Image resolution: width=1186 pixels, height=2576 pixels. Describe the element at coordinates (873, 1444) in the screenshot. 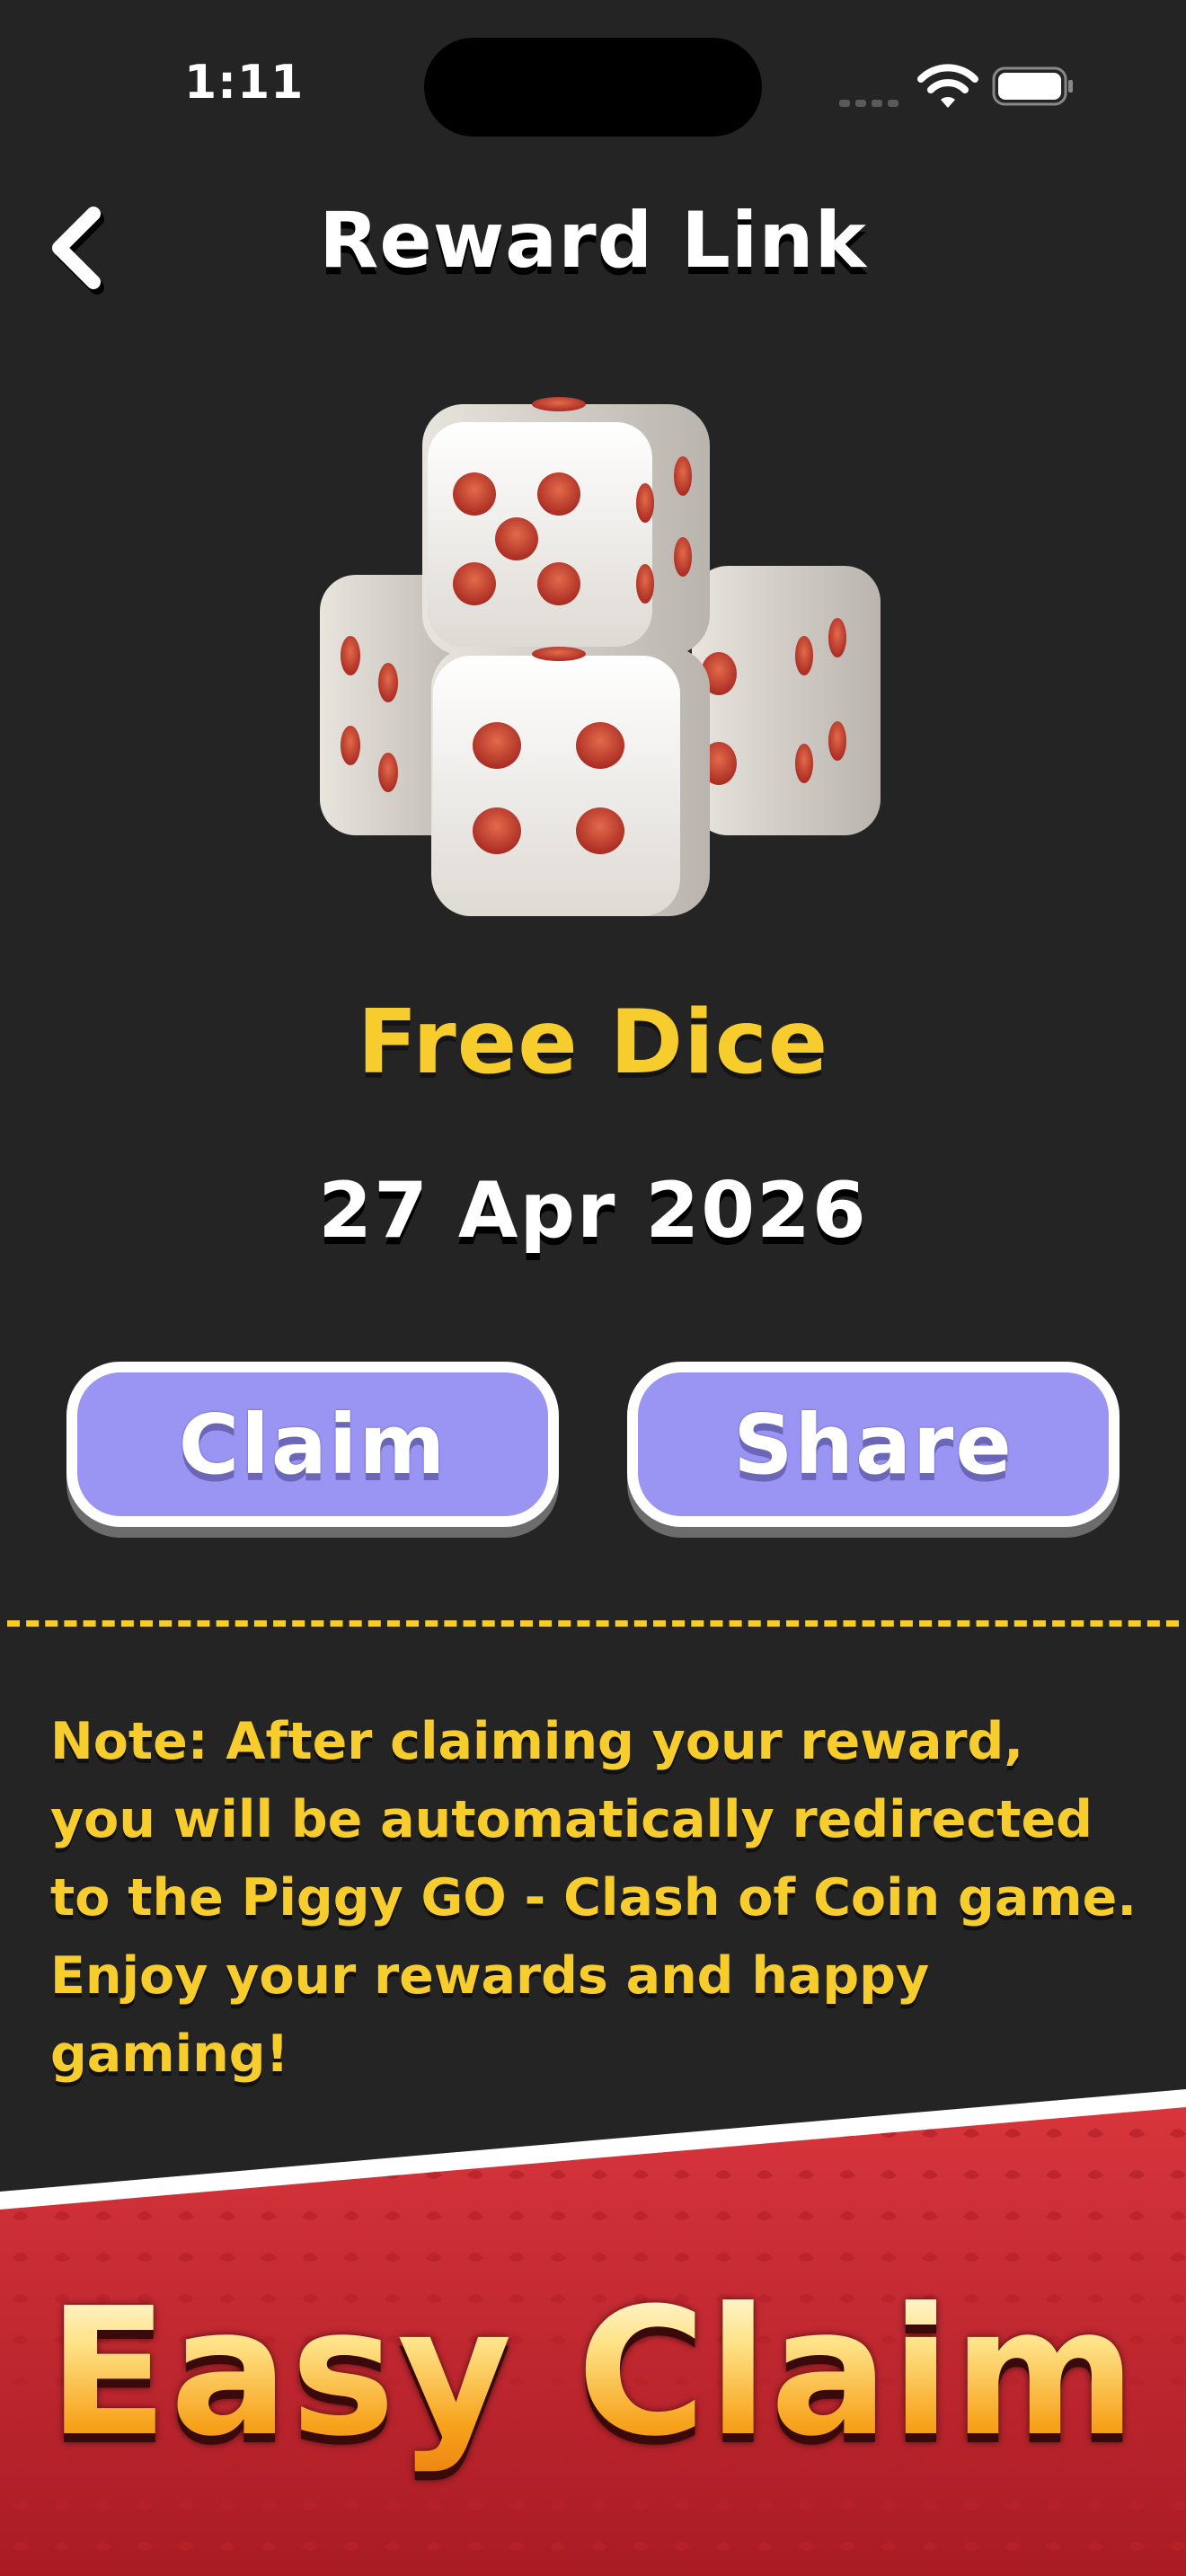

I see `share-button: Share` at that location.